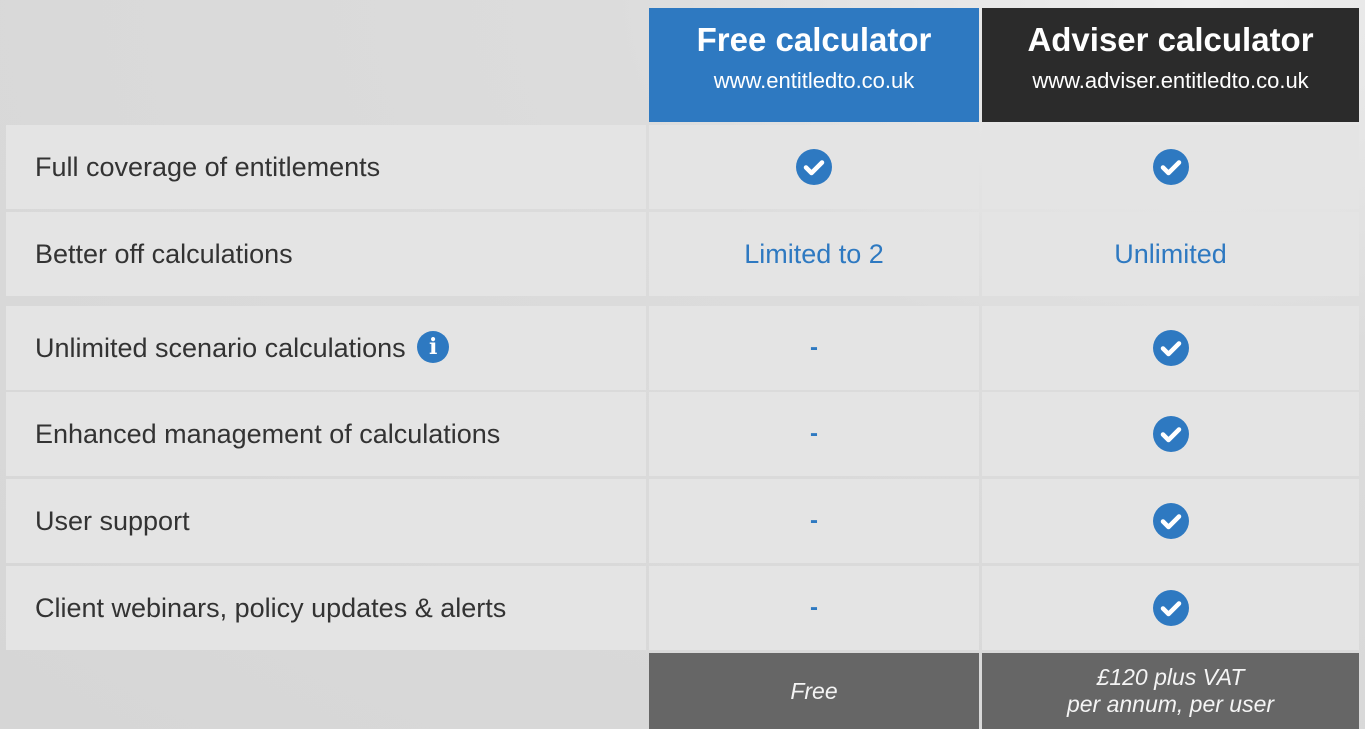 The width and height of the screenshot is (1365, 729). Describe the element at coordinates (326, 521) in the screenshot. I see `feature-label-cell: User support` at that location.